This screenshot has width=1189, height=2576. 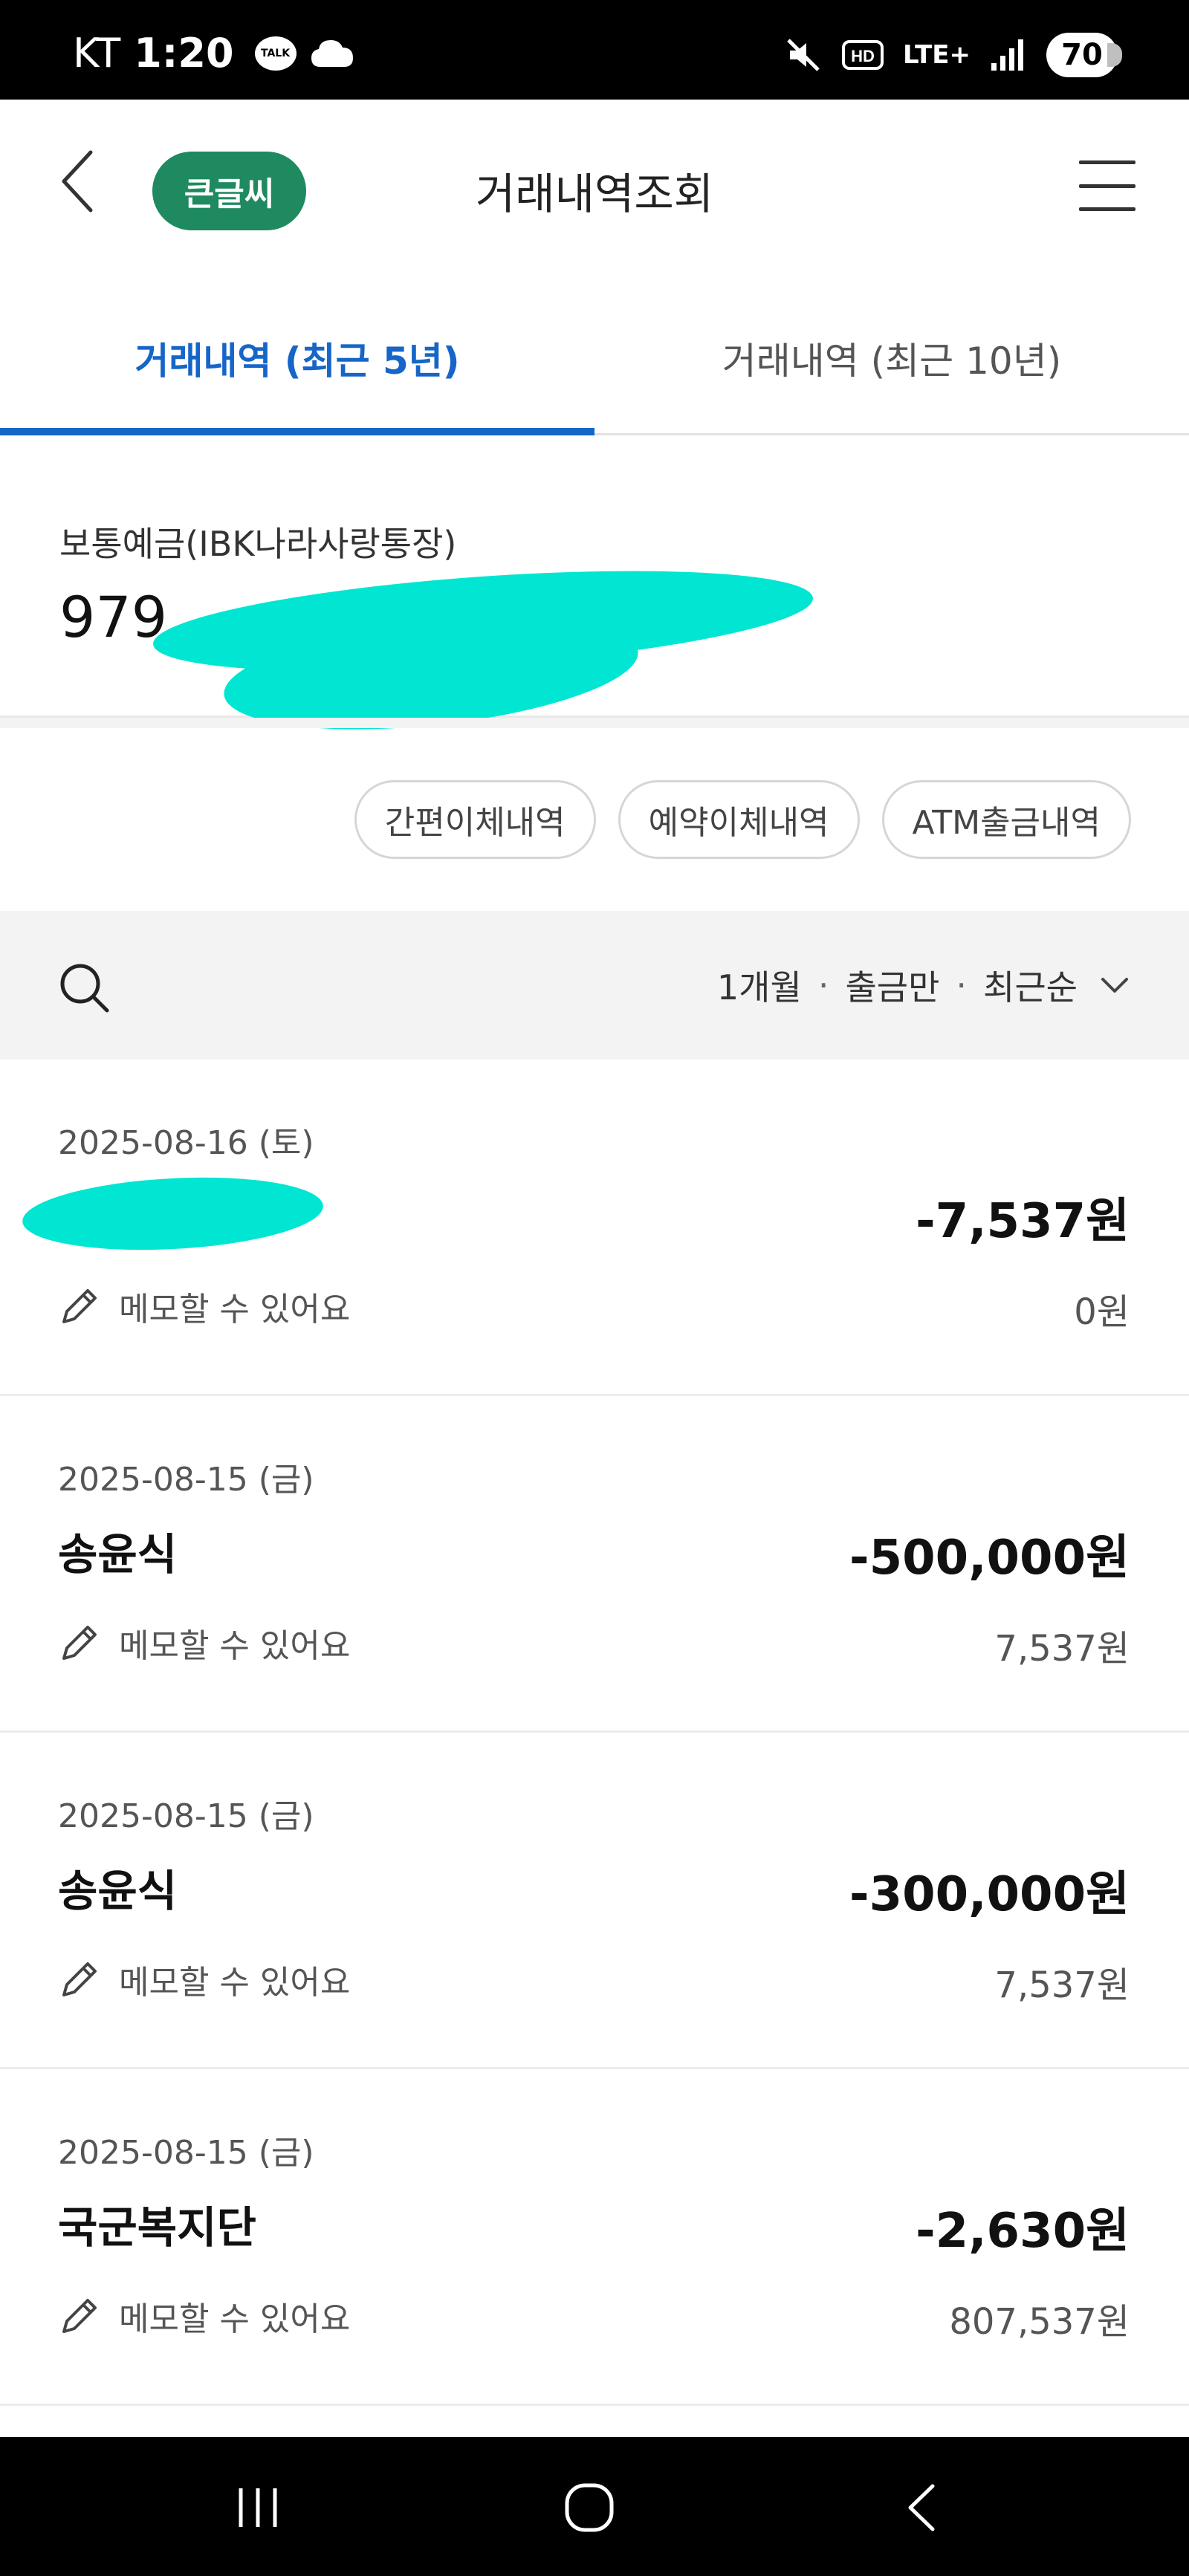 I want to click on kakaotalk-notification-icon: TALK, so click(x=275, y=53).